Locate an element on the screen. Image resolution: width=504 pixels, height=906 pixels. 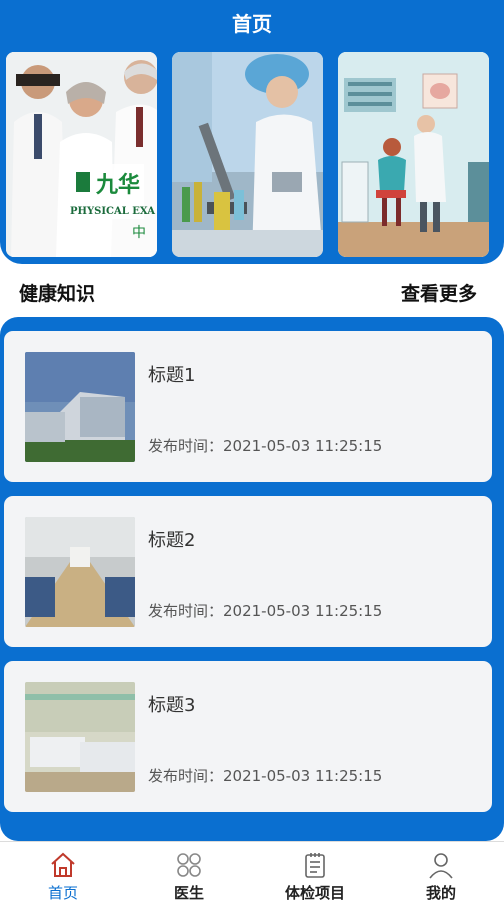
clipboard-icon is located at coordinates (315, 865).